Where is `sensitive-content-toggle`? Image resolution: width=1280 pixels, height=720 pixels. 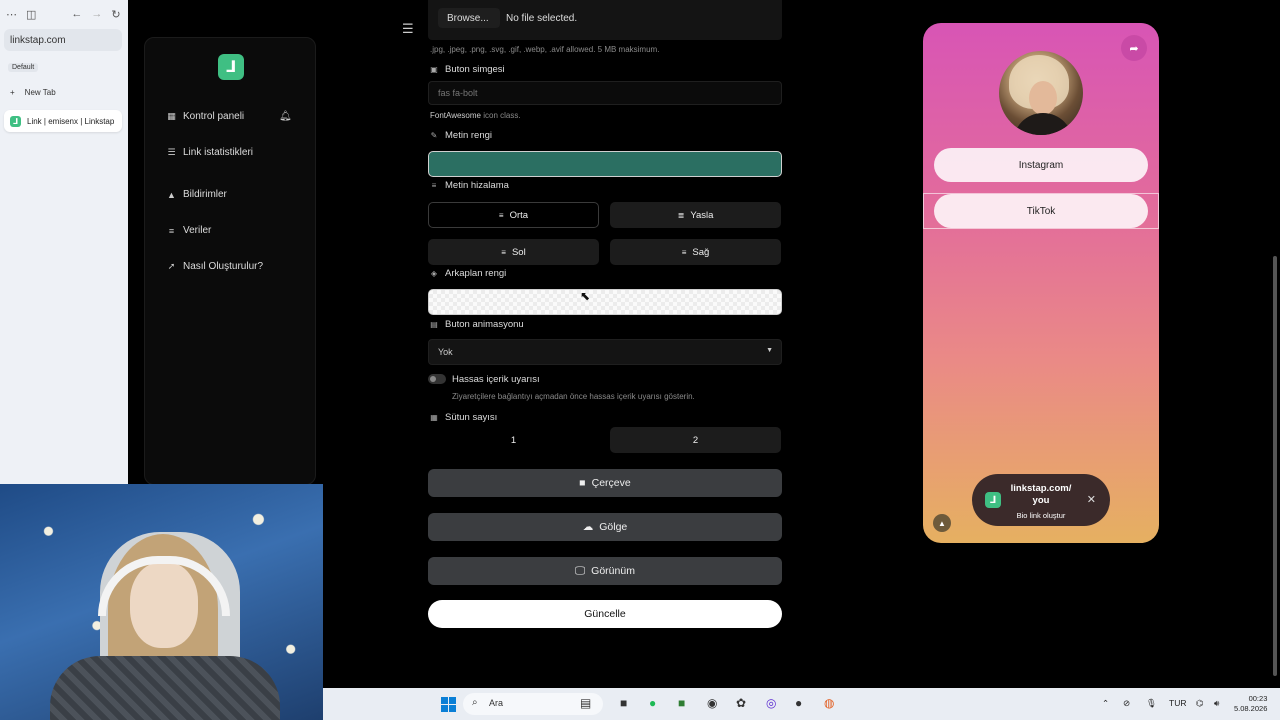 sensitive-content-toggle is located at coordinates (437, 379).